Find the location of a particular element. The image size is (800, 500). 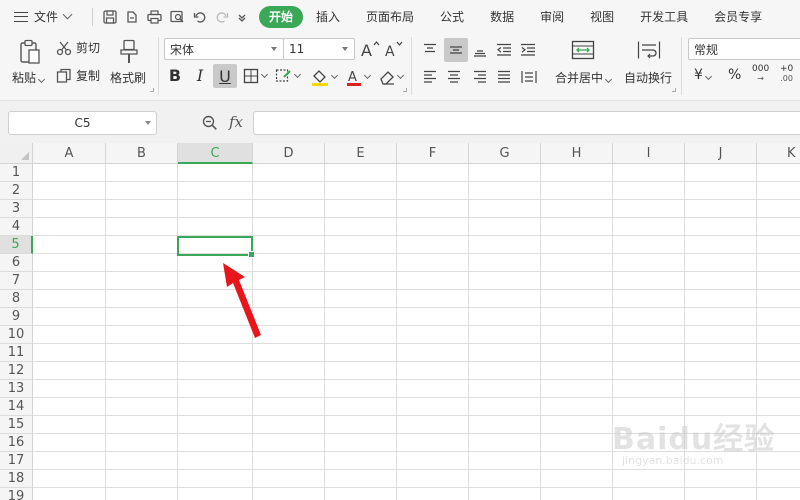

fill-style-button is located at coordinates (287, 76).